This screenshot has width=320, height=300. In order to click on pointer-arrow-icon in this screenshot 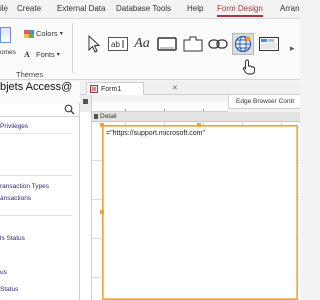, I will do `click(94, 44)`.